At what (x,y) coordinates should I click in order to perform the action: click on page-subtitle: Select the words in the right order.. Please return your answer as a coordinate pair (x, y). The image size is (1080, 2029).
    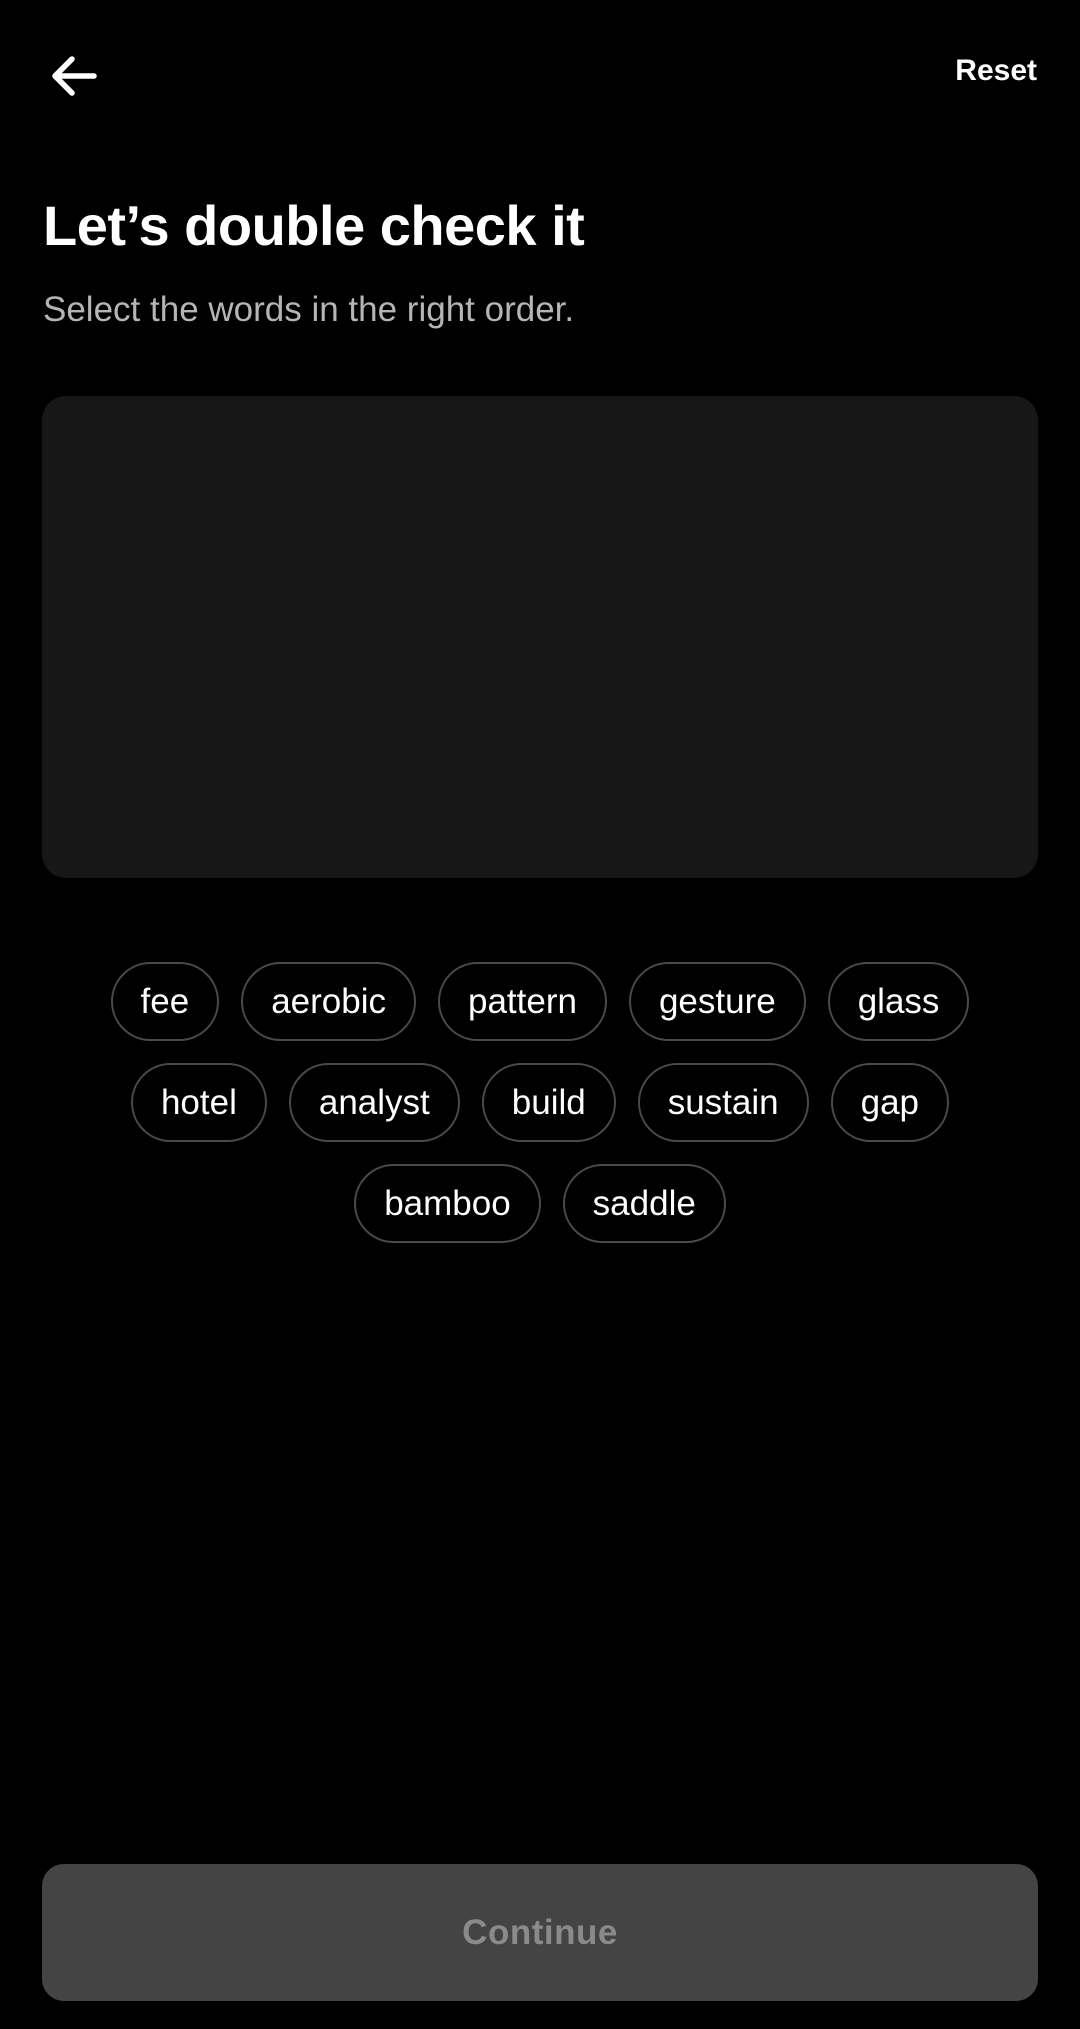
    Looking at the image, I should click on (309, 309).